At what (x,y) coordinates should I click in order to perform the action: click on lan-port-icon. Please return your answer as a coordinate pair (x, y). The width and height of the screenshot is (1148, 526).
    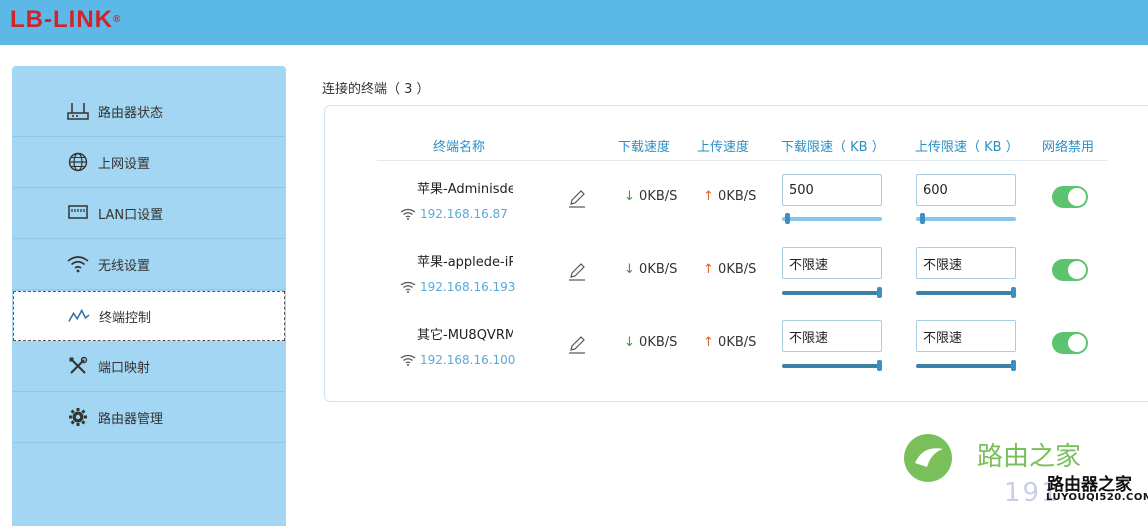
    Looking at the image, I should click on (78, 213).